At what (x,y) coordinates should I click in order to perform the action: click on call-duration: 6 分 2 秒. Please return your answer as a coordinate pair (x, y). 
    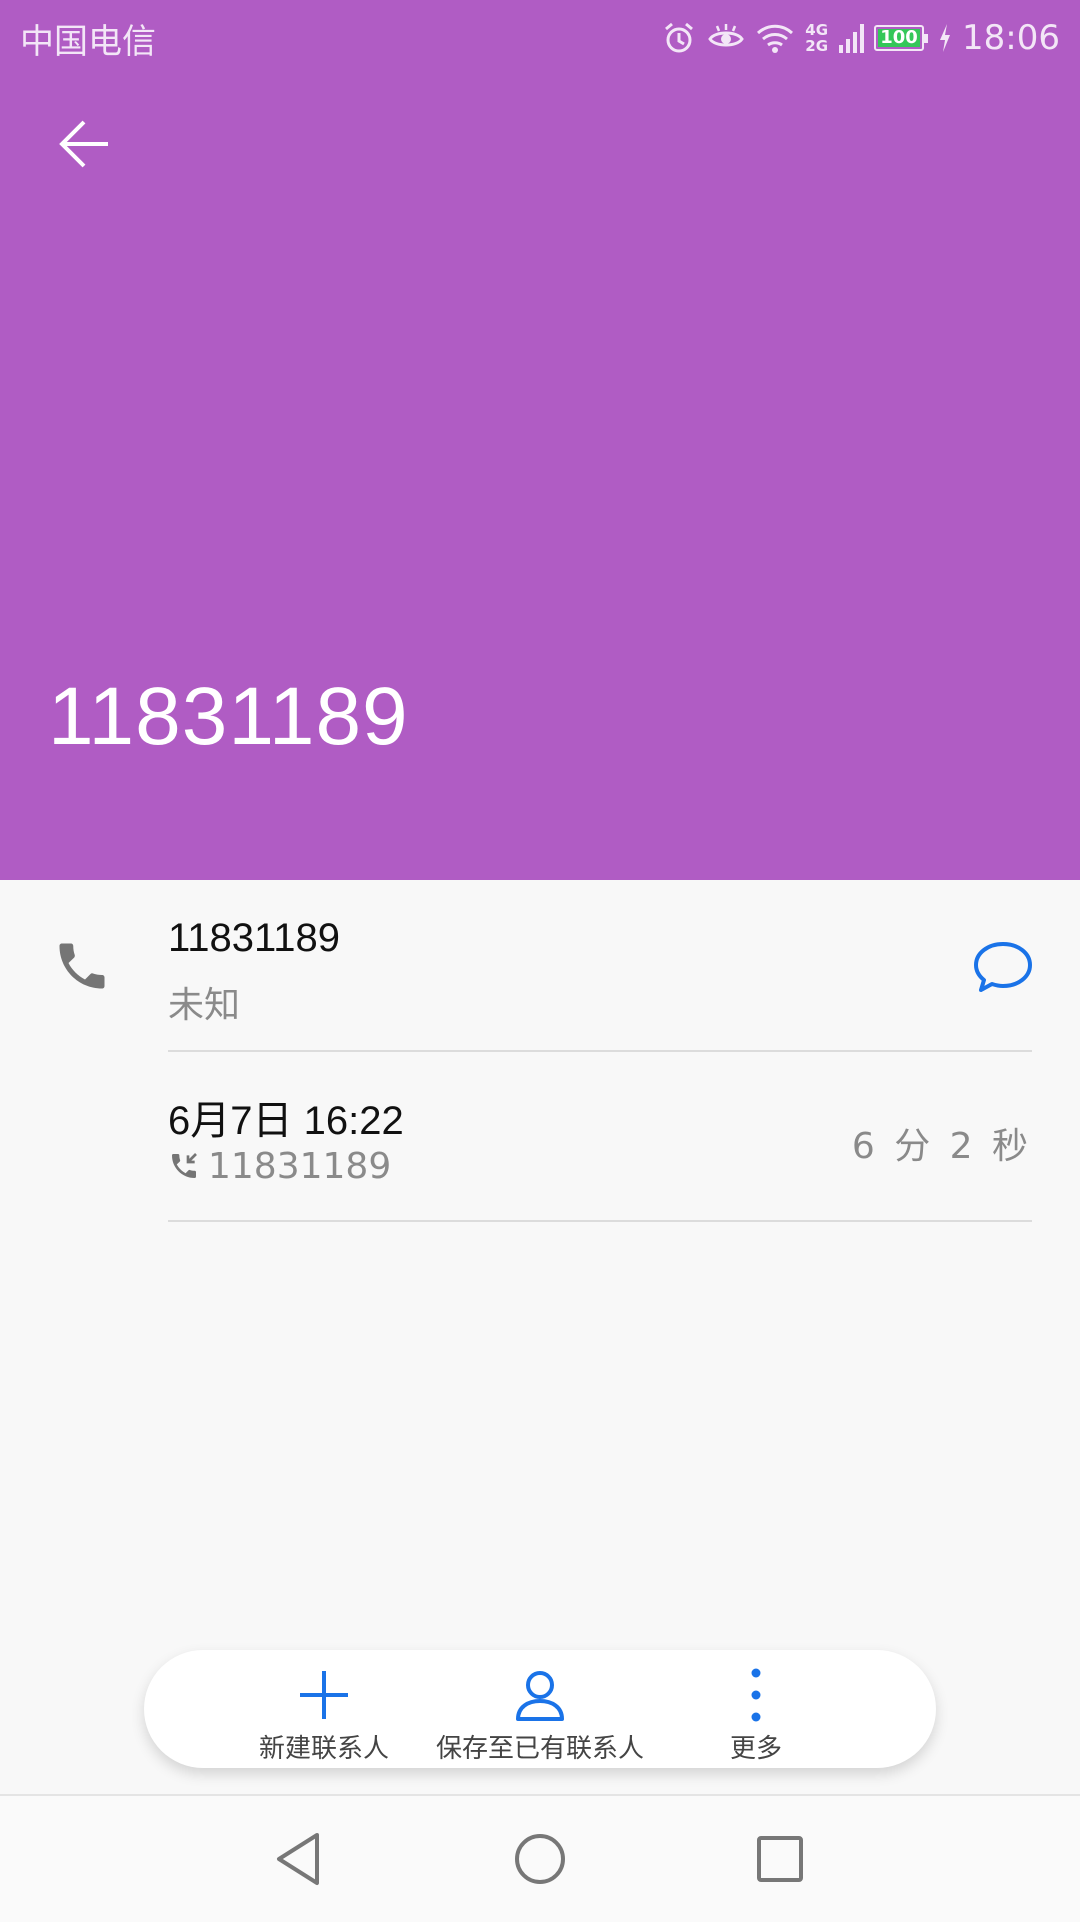
    Looking at the image, I should click on (941, 1146).